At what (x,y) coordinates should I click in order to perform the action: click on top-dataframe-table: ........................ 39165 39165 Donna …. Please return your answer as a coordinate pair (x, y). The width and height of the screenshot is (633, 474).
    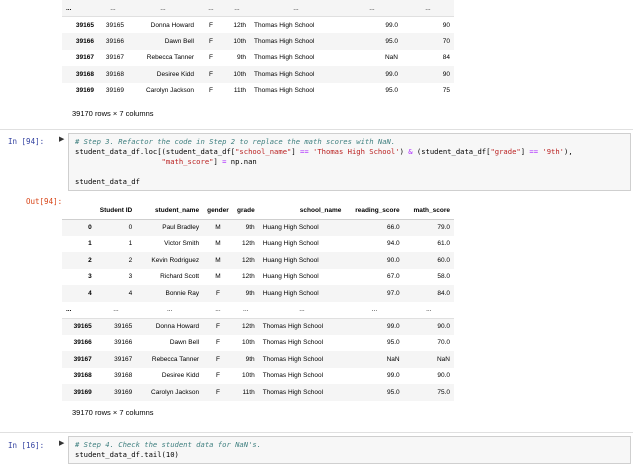
    Looking at the image, I should click on (258, 49).